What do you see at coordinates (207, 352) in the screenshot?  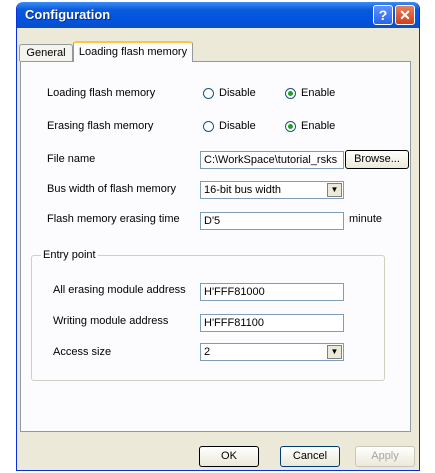 I see `access-size-value: 2` at bounding box center [207, 352].